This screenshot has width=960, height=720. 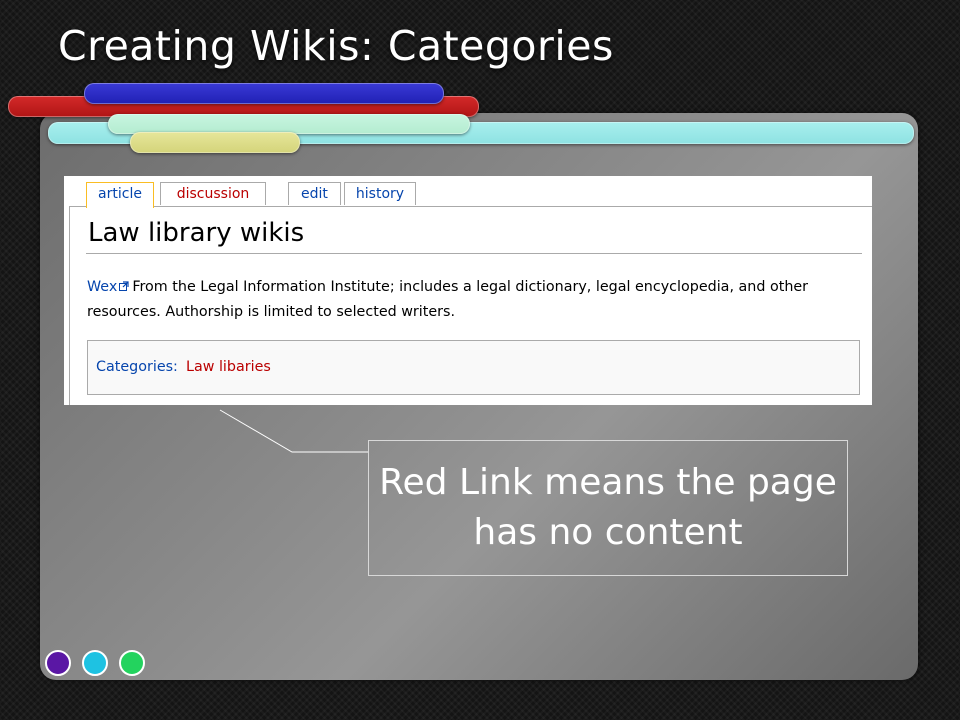 What do you see at coordinates (264, 93) in the screenshot?
I see `decorative-bar-blue` at bounding box center [264, 93].